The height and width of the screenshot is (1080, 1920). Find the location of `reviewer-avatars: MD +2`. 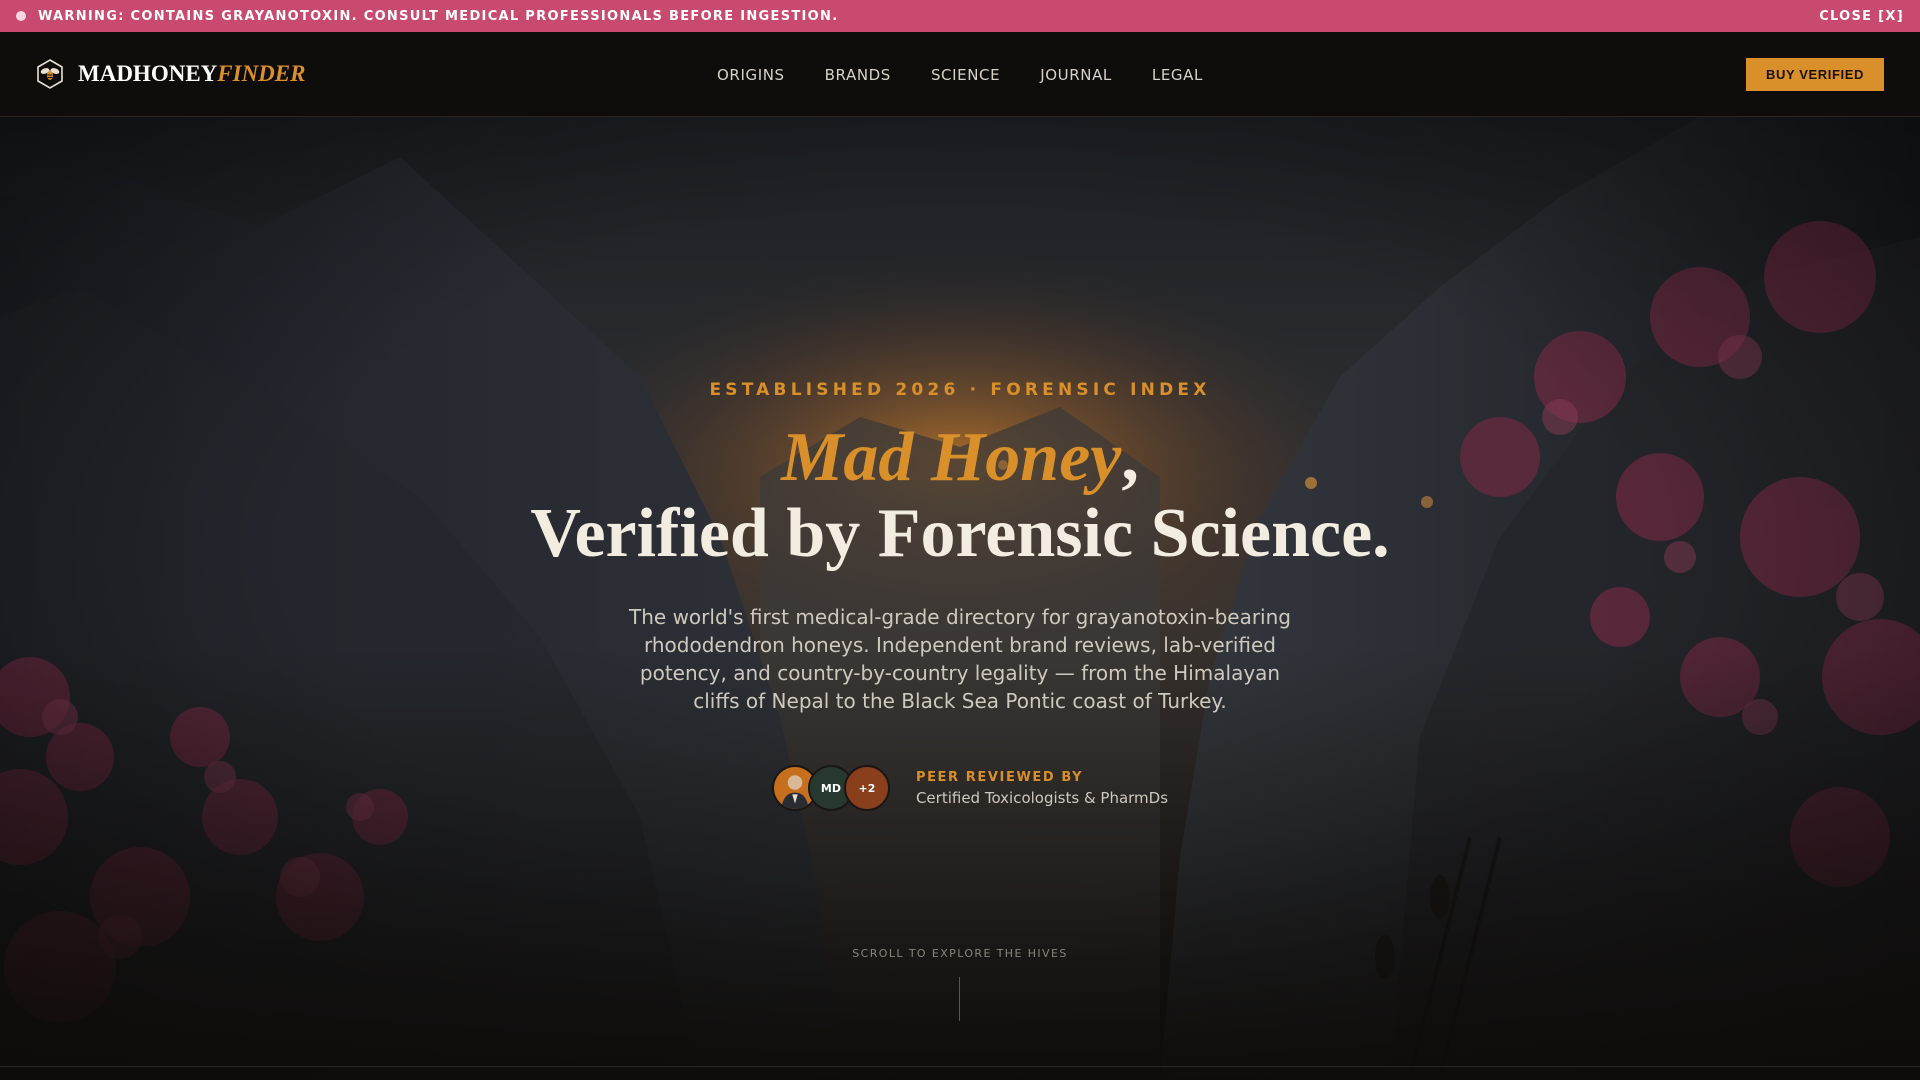

reviewer-avatars: MD +2 is located at coordinates (830, 788).